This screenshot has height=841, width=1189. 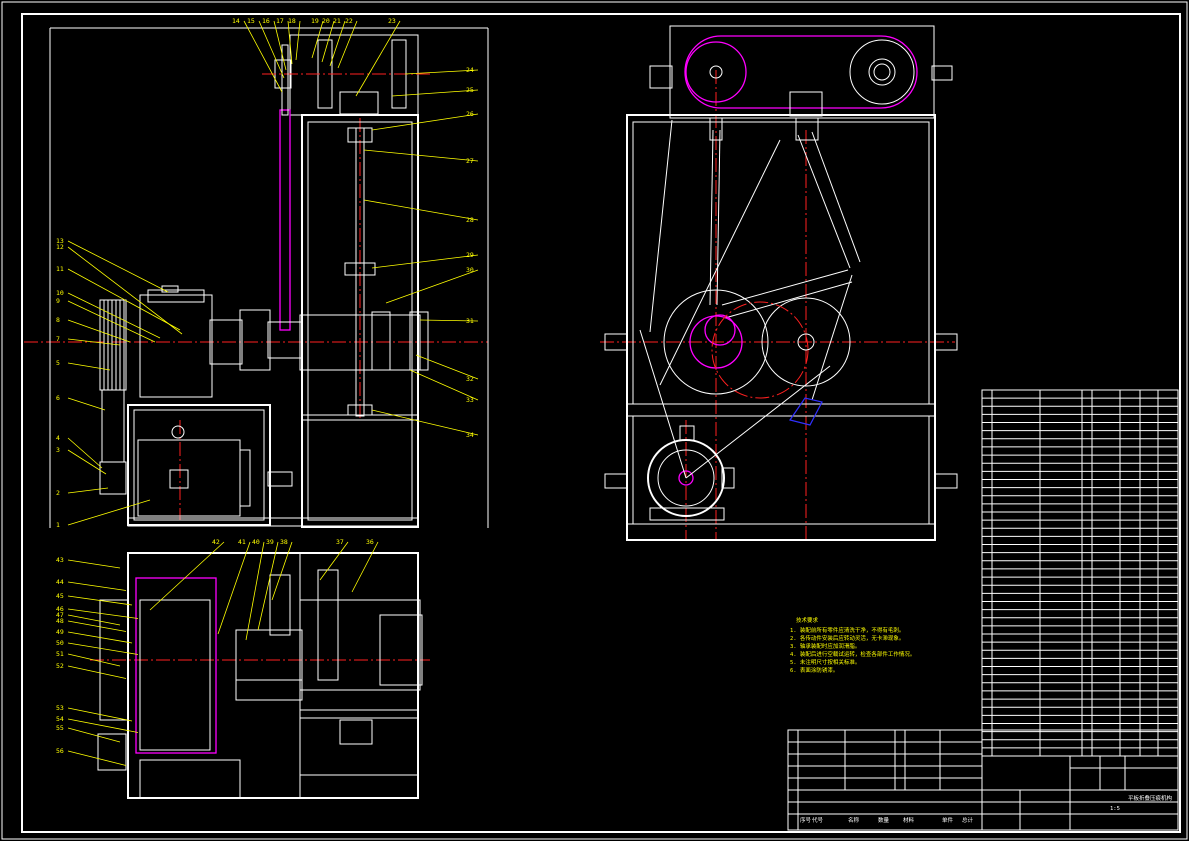 What do you see at coordinates (60, 751) in the screenshot?
I see `callout-number-56: 56` at bounding box center [60, 751].